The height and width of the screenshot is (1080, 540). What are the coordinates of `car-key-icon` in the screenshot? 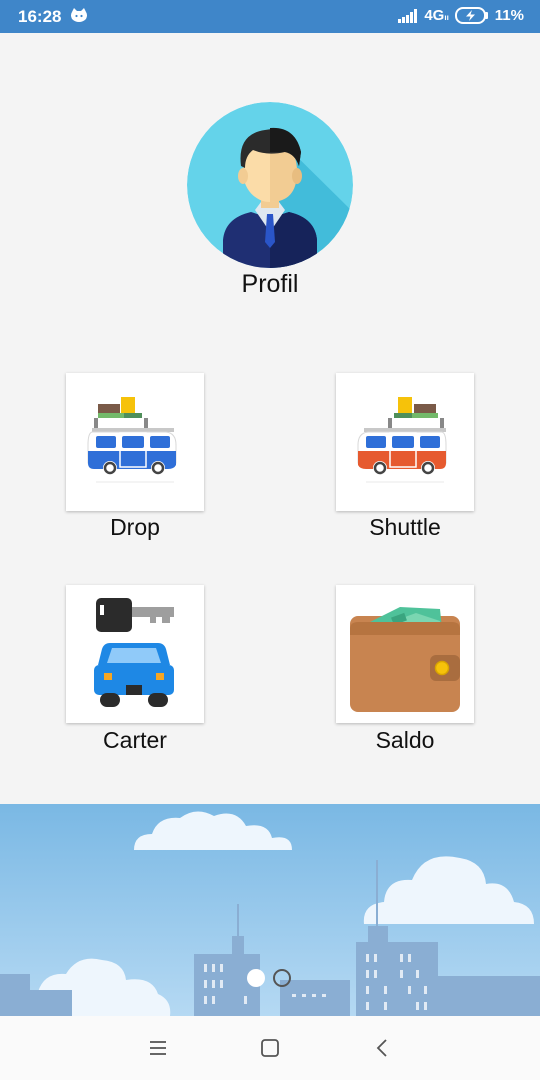 It's located at (134, 652).